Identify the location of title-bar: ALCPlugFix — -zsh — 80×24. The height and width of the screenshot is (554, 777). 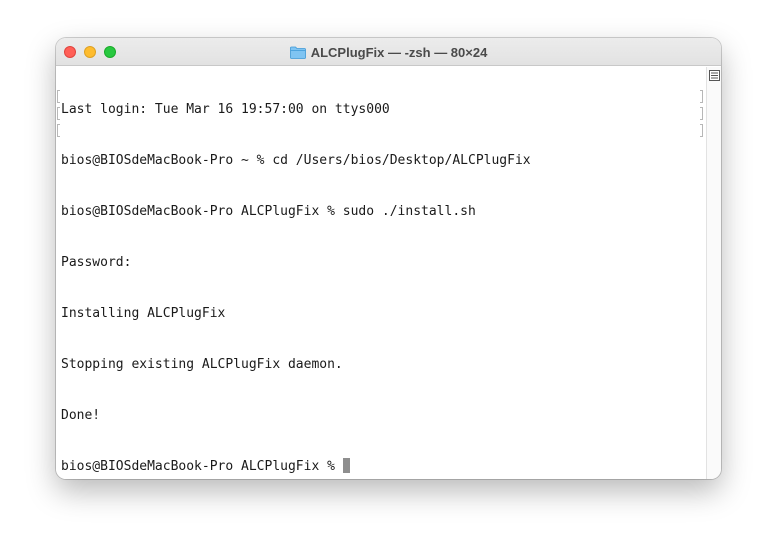
(388, 52).